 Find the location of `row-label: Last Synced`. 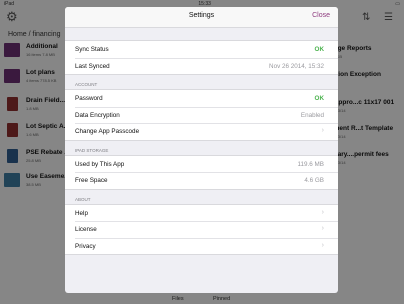

row-label: Last Synced is located at coordinates (92, 66).